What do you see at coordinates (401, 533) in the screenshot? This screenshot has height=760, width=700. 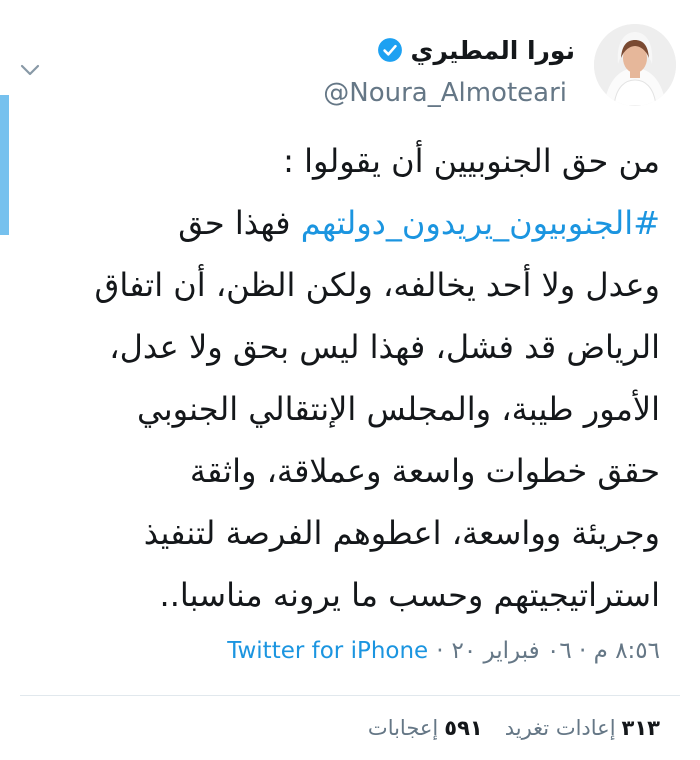 I see `tweet-line: وجريئة وواسعة، اعطوهم الفرصة لتنفيذ` at bounding box center [401, 533].